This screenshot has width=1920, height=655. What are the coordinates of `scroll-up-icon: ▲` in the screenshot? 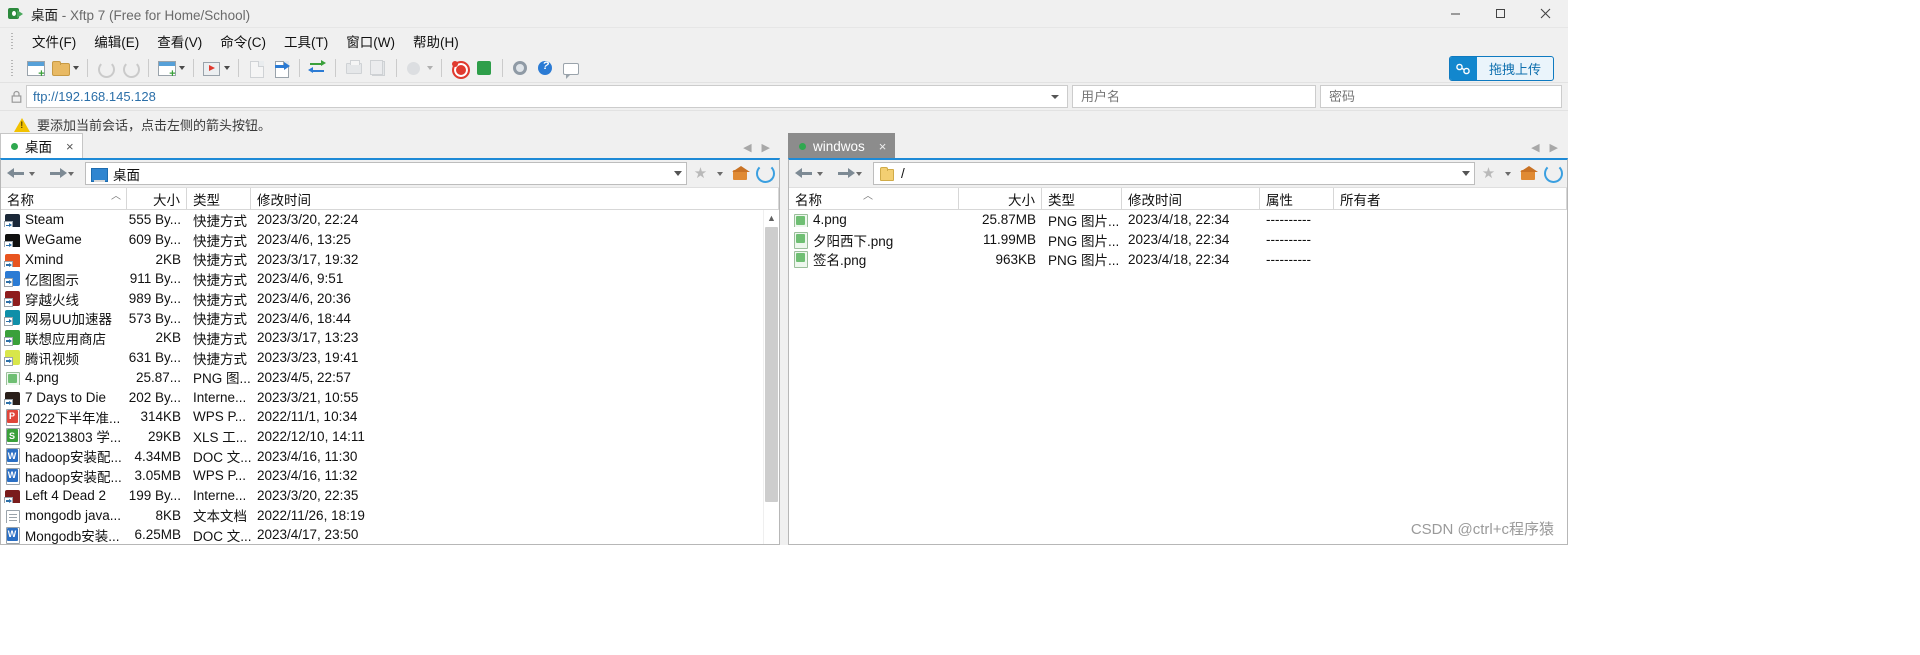 It's located at (771, 217).